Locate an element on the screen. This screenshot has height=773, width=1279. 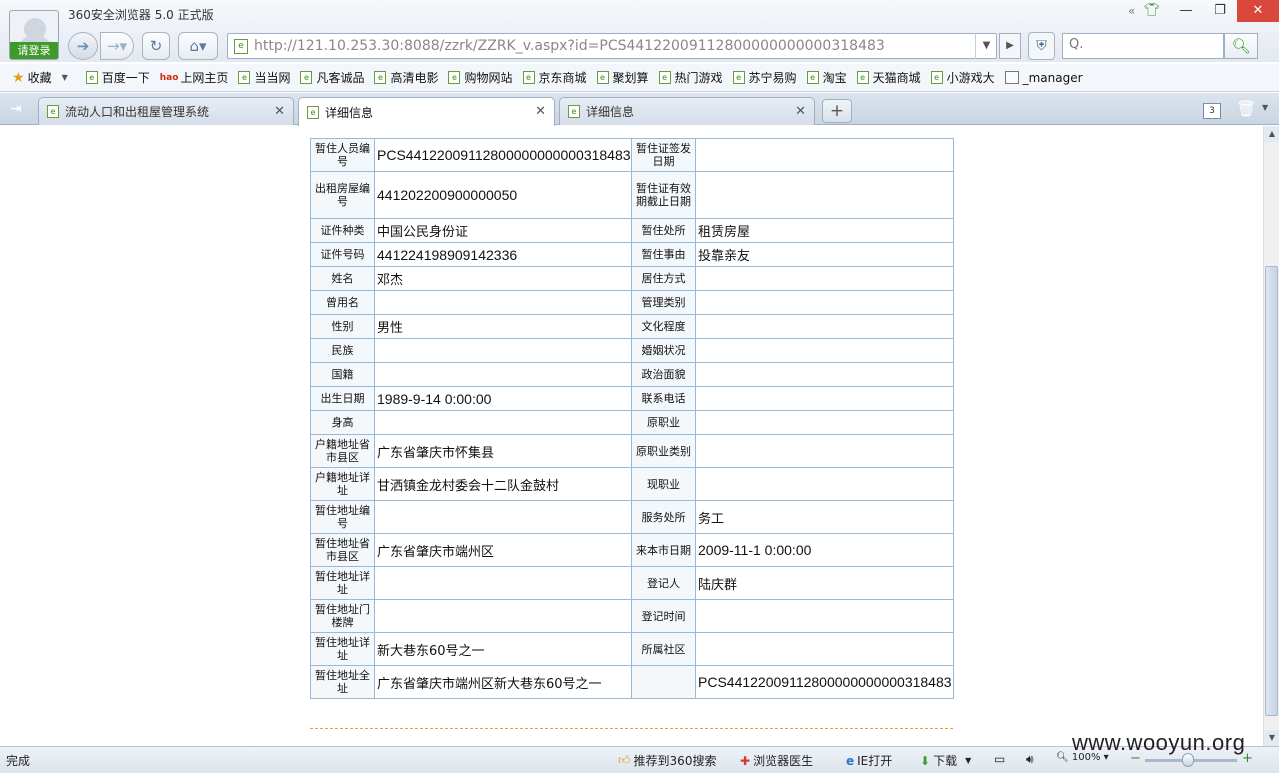
home-button: ⌂▾ is located at coordinates (198, 46).